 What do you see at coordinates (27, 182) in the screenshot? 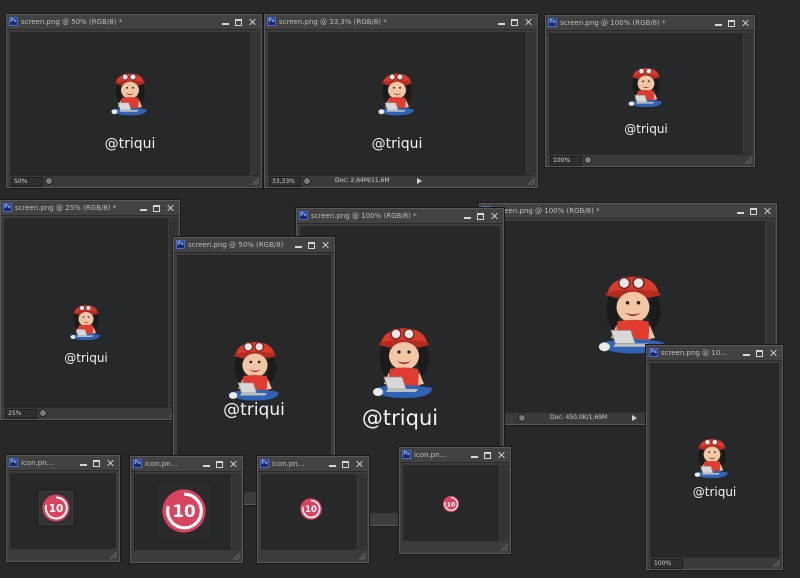
I see `zoom-level: 50%` at bounding box center [27, 182].